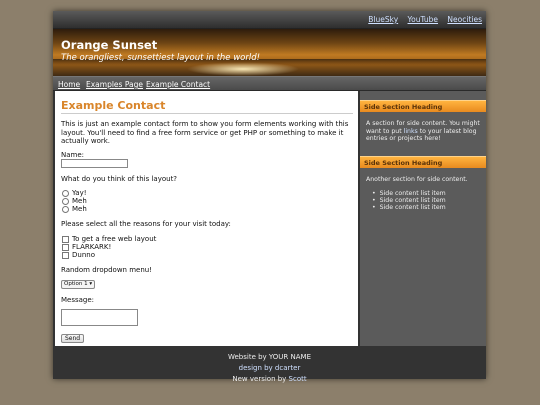  What do you see at coordinates (65, 239) in the screenshot?
I see `checkbox-free-layout` at bounding box center [65, 239].